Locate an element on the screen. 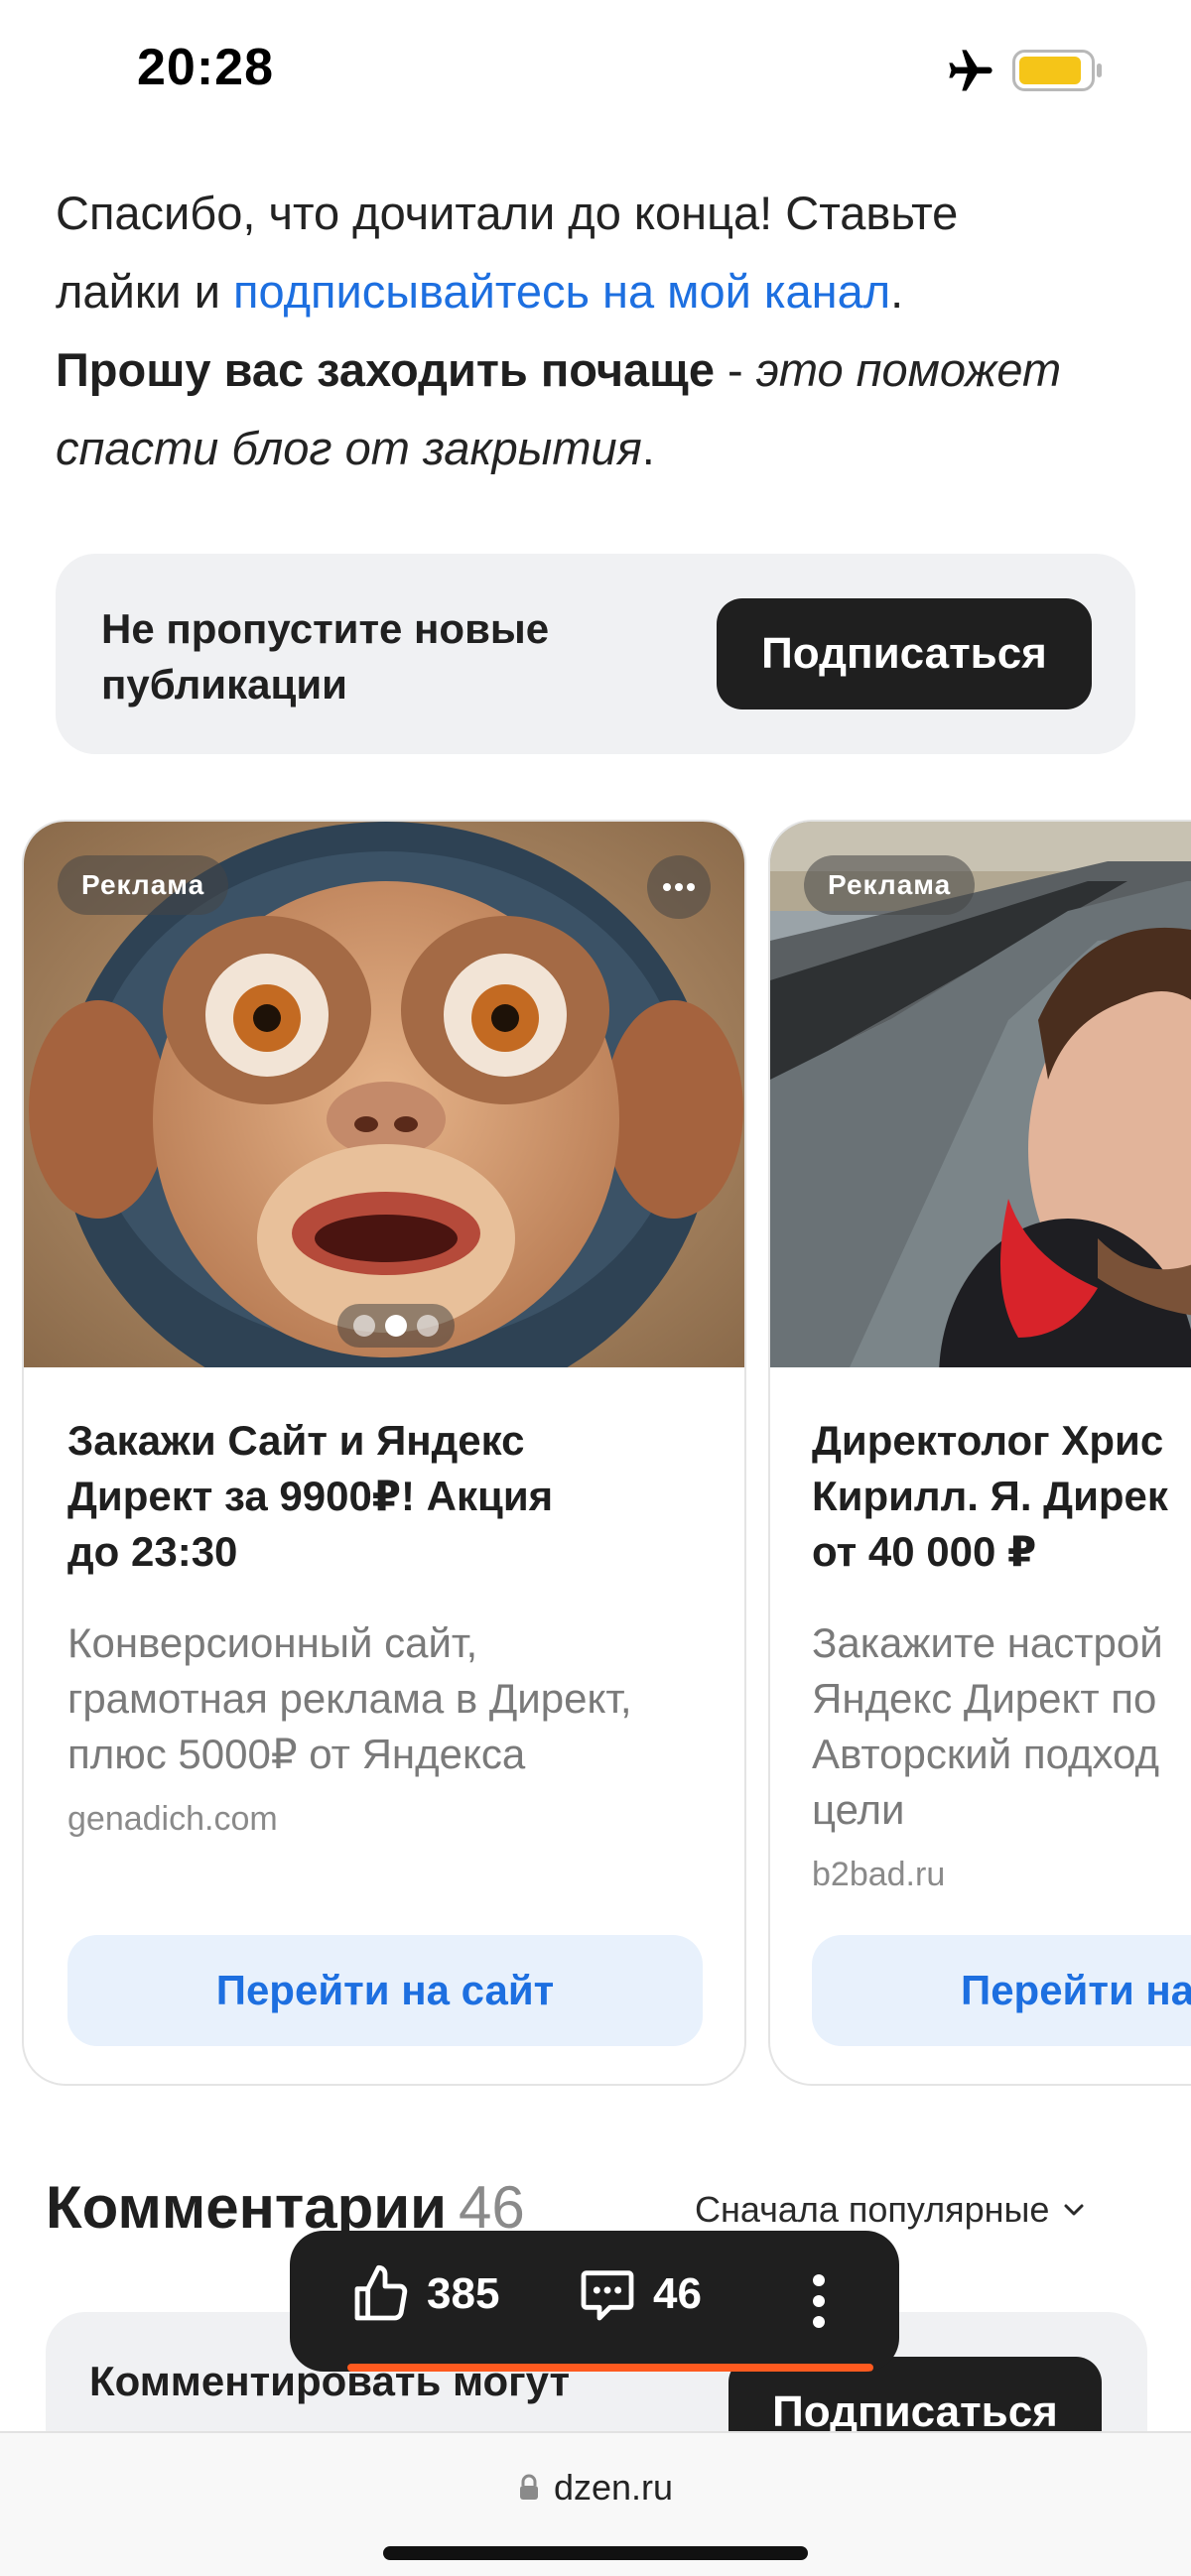  thumbs-up-icon is located at coordinates (381, 2293).